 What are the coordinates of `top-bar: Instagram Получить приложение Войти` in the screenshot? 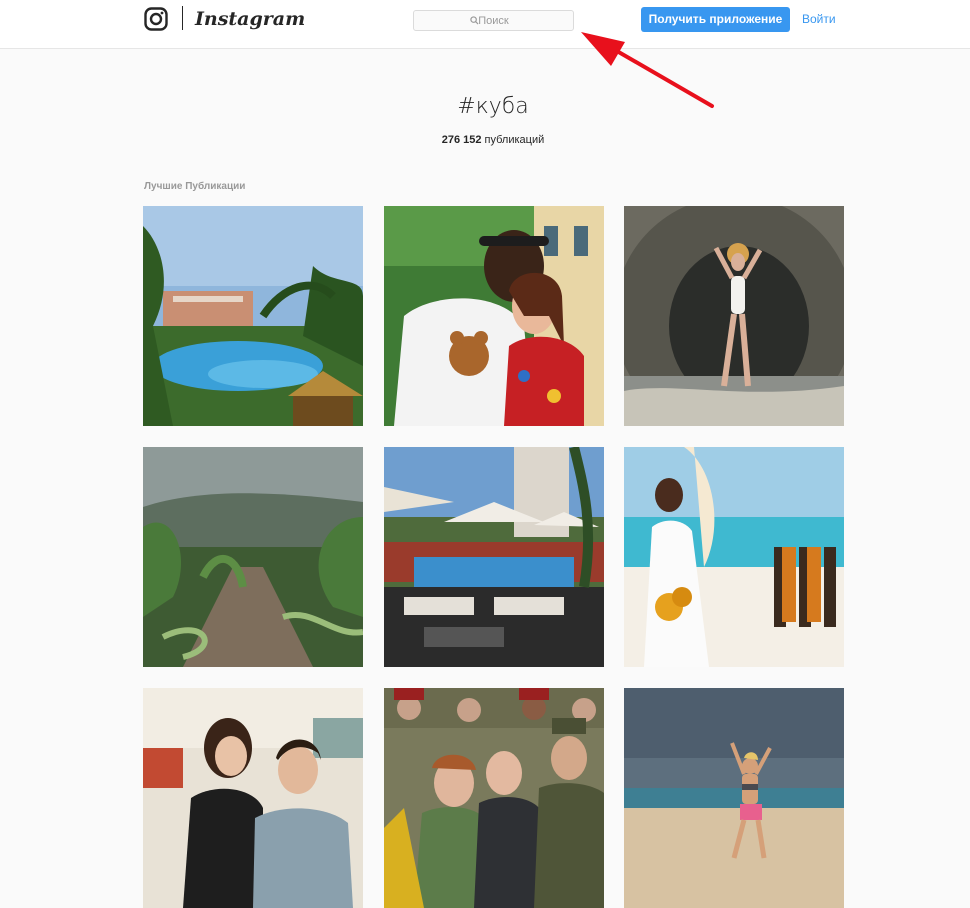 It's located at (485, 24).